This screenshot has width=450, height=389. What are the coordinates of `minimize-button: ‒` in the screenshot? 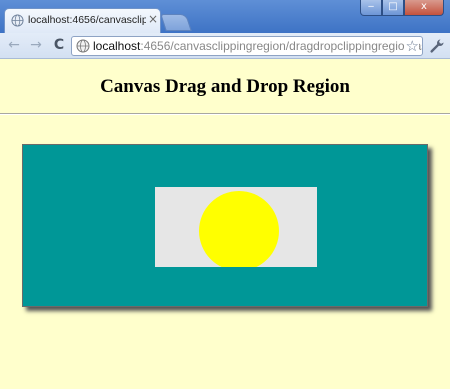 It's located at (371, 8).